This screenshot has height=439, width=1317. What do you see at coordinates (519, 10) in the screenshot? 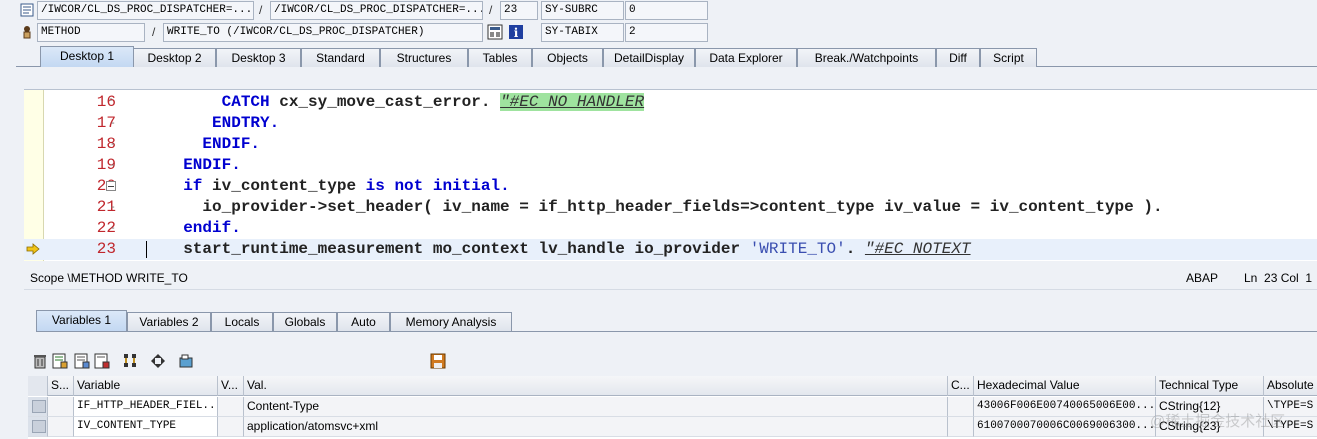
I see `line-field: 23` at bounding box center [519, 10].